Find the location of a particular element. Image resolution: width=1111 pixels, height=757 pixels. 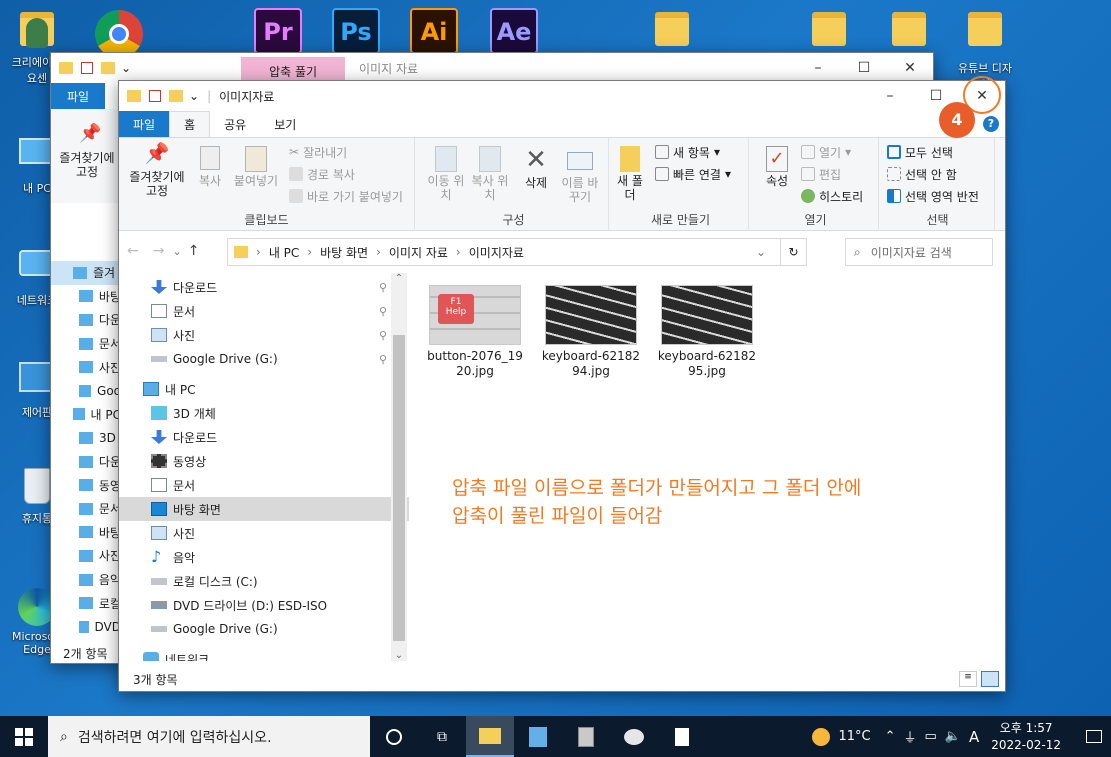

rename-button: 이름 바꾸기 is located at coordinates (580, 175).